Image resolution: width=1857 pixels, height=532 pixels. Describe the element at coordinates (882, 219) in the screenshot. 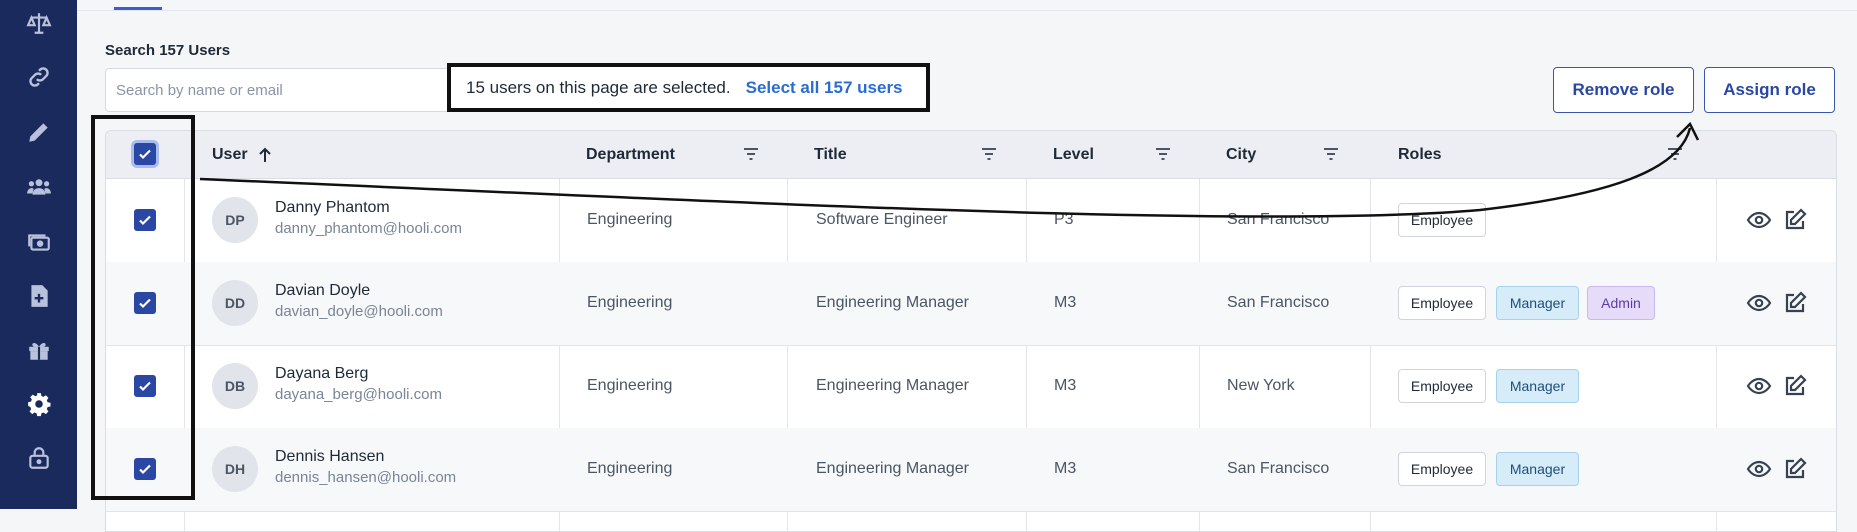

I see `title-cell: Software Engineer` at that location.